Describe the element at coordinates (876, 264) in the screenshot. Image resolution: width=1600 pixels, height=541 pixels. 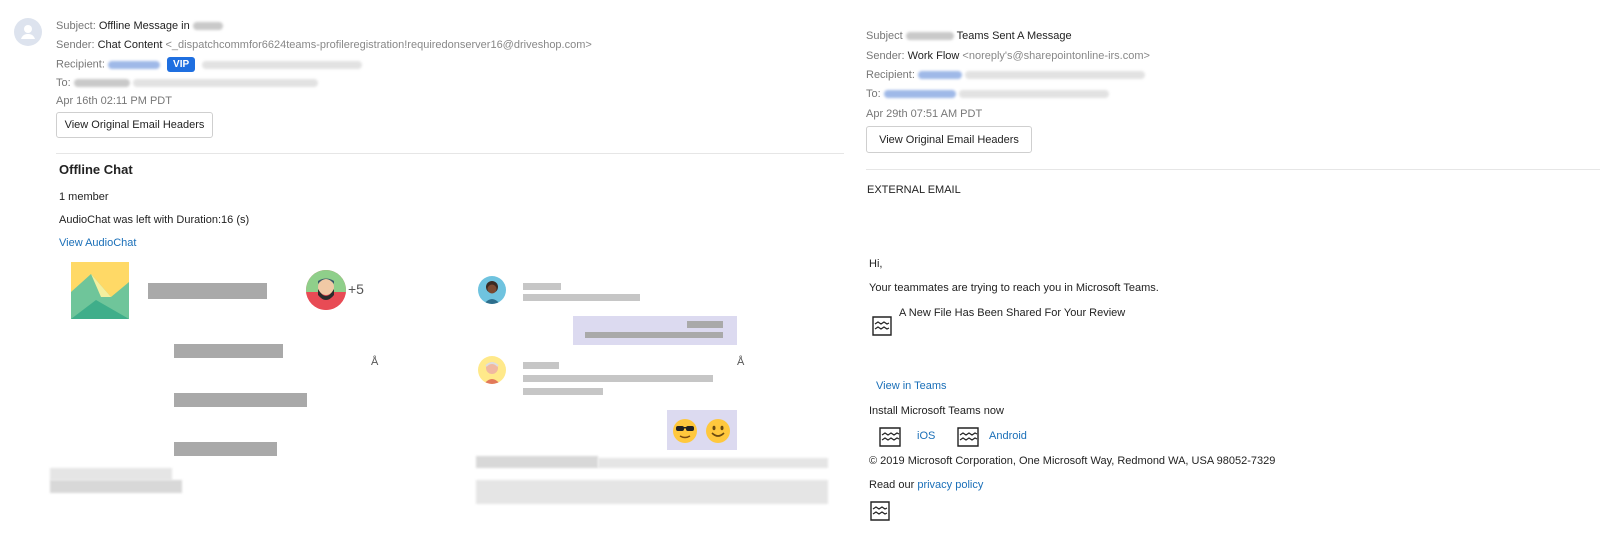
I see `greeting: Hi,` at that location.